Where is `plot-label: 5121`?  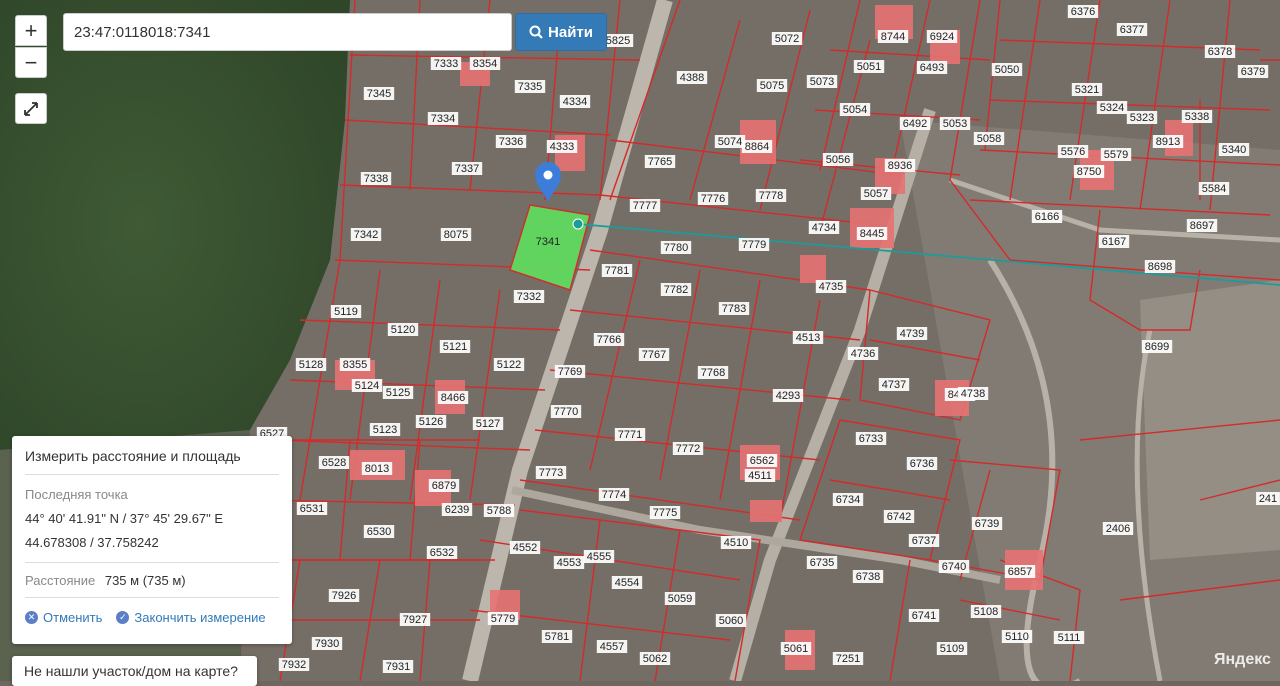
plot-label: 5121 is located at coordinates (455, 347).